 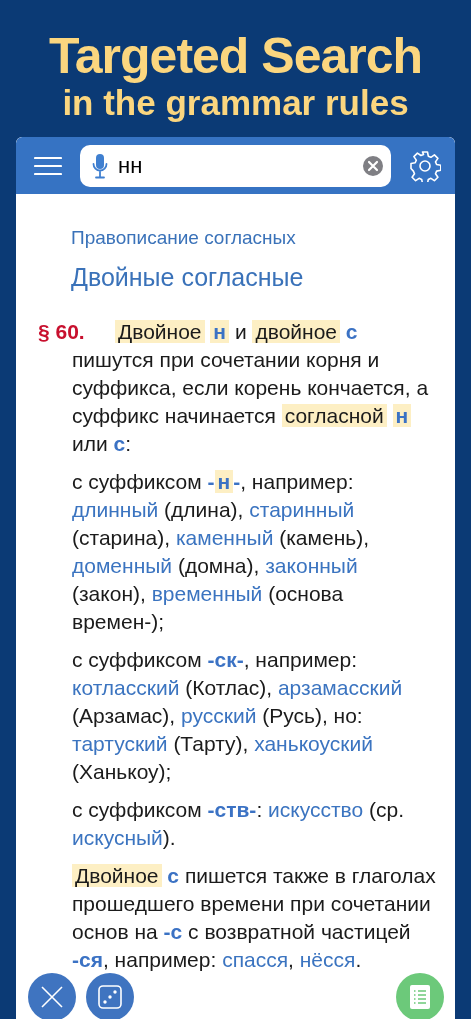 What do you see at coordinates (235, 165) in the screenshot?
I see `search-field: нн` at bounding box center [235, 165].